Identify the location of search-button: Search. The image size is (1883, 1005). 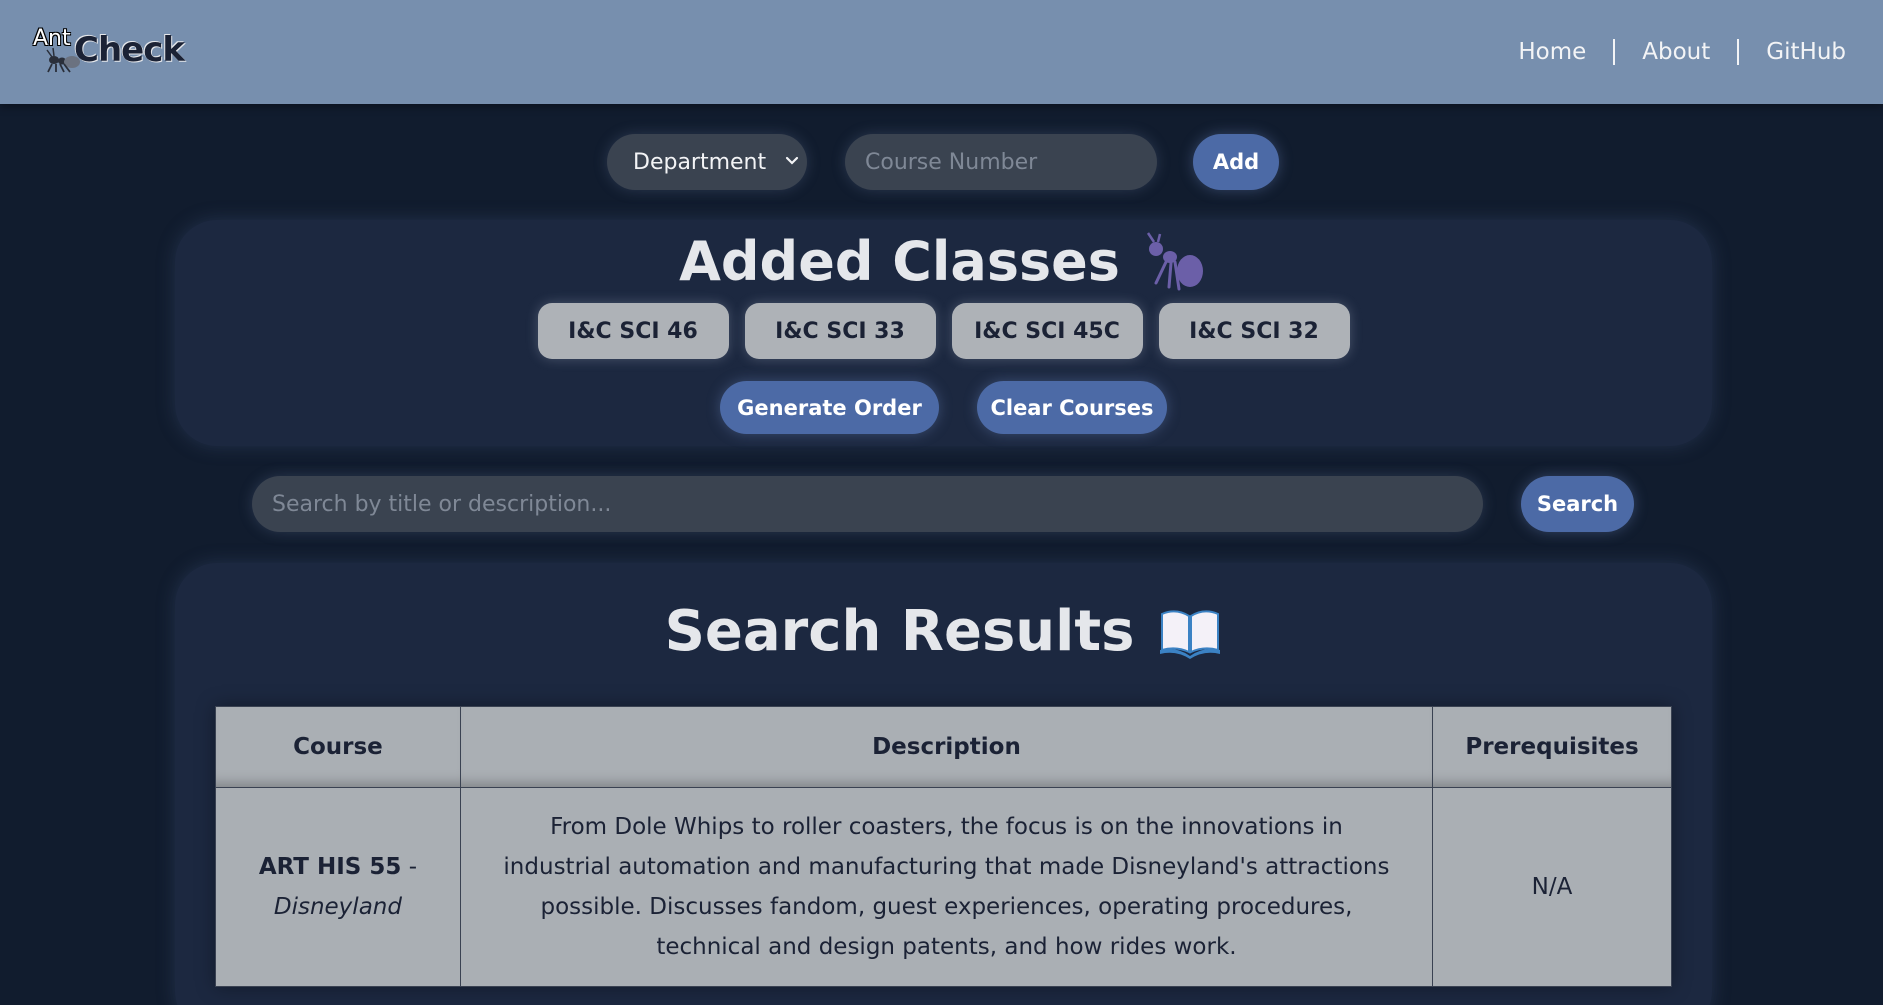
(1577, 504).